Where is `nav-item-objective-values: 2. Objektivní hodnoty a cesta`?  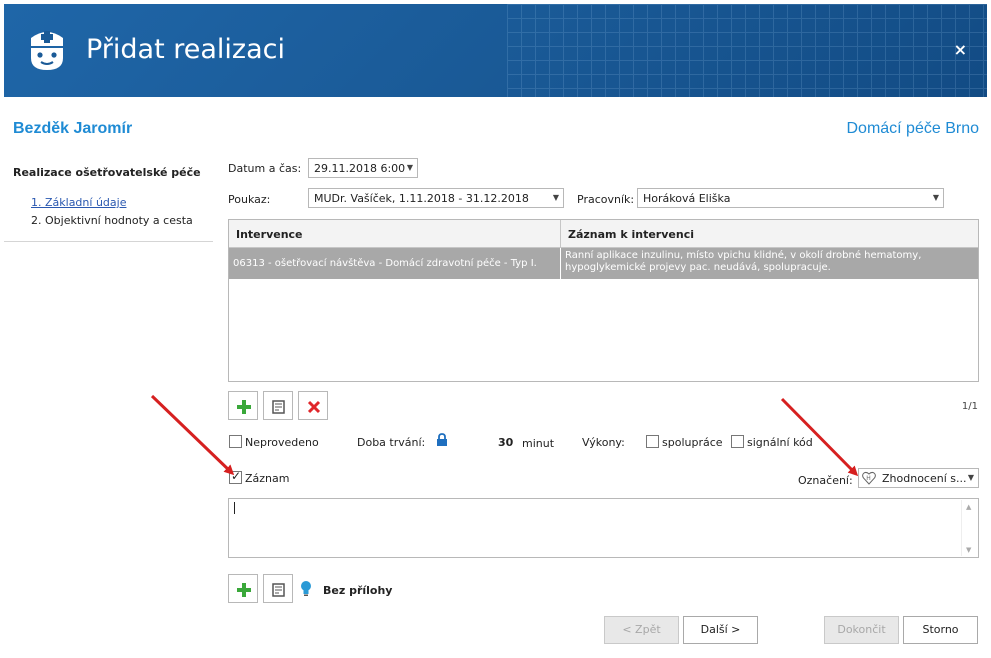 nav-item-objective-values: 2. Objektivní hodnoty a cesta is located at coordinates (112, 220).